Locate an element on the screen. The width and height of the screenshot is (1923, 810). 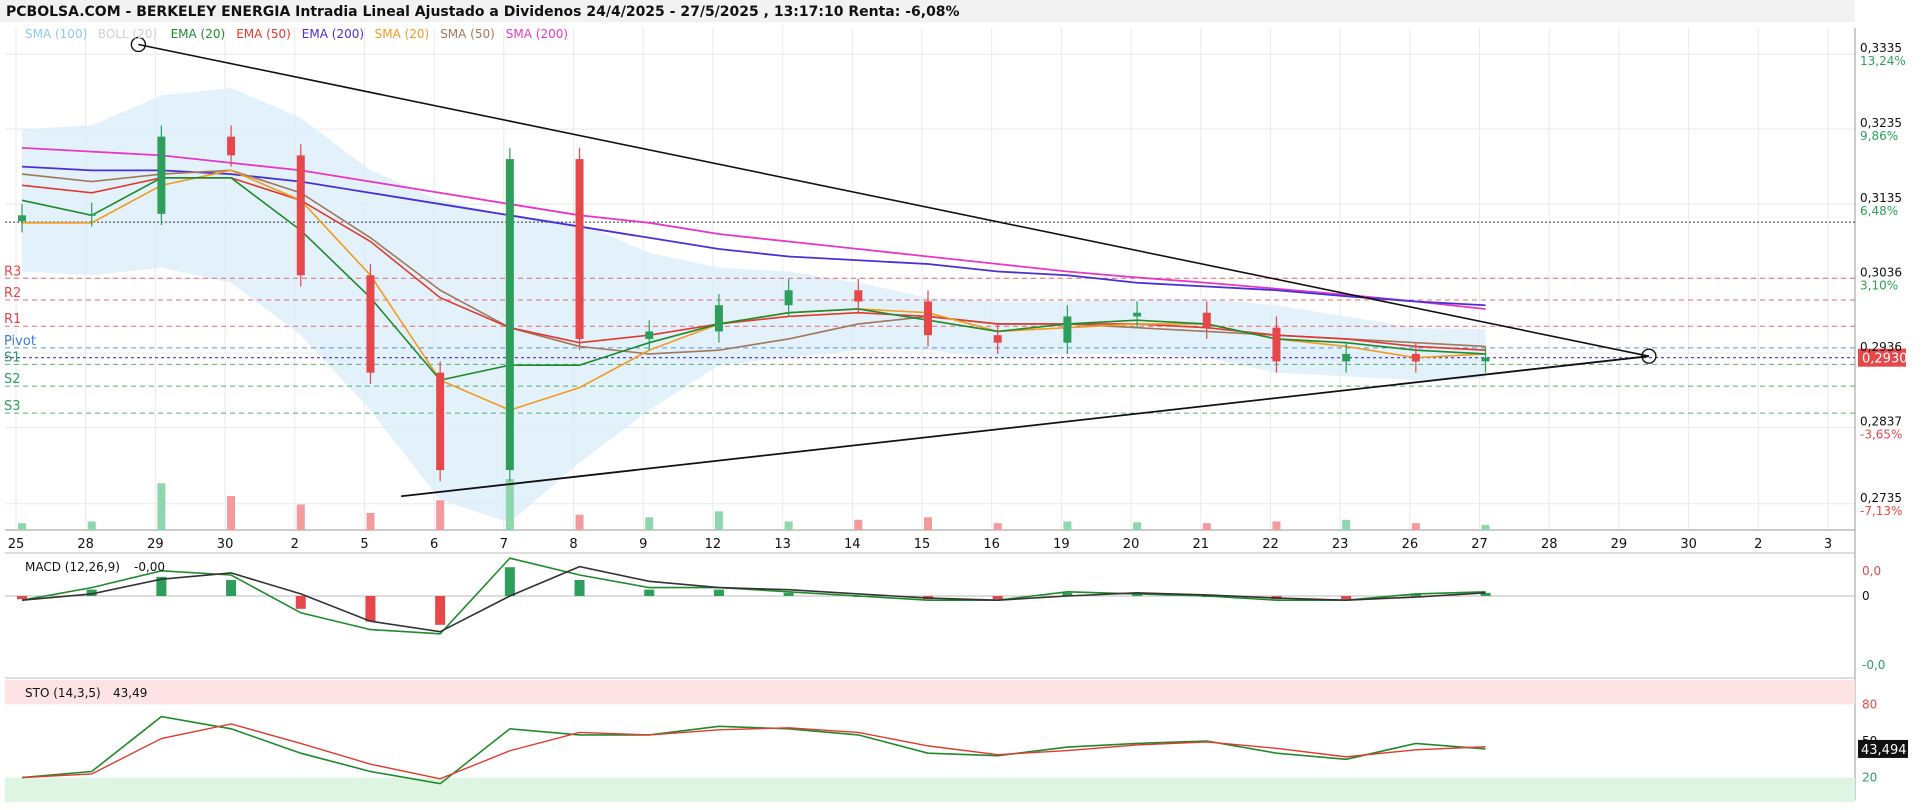
volume-bars is located at coordinates (754, 504).